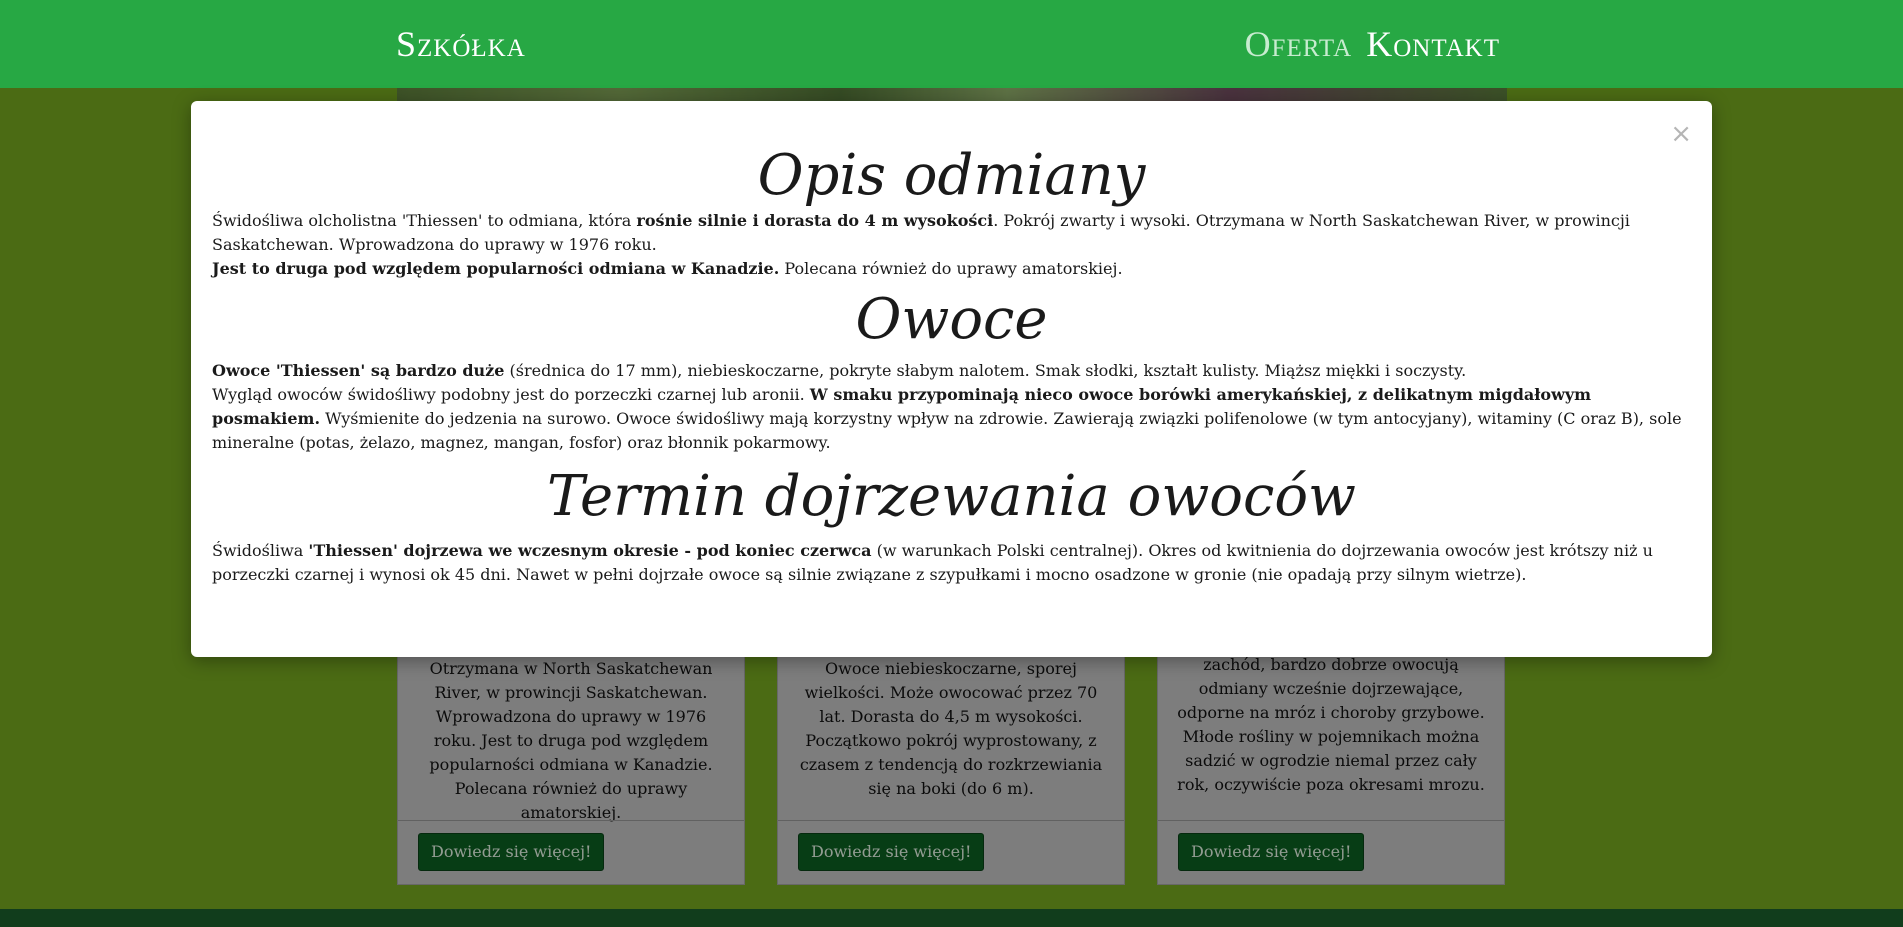  I want to click on nav-link-kontakt: Kontakt, so click(1433, 44).